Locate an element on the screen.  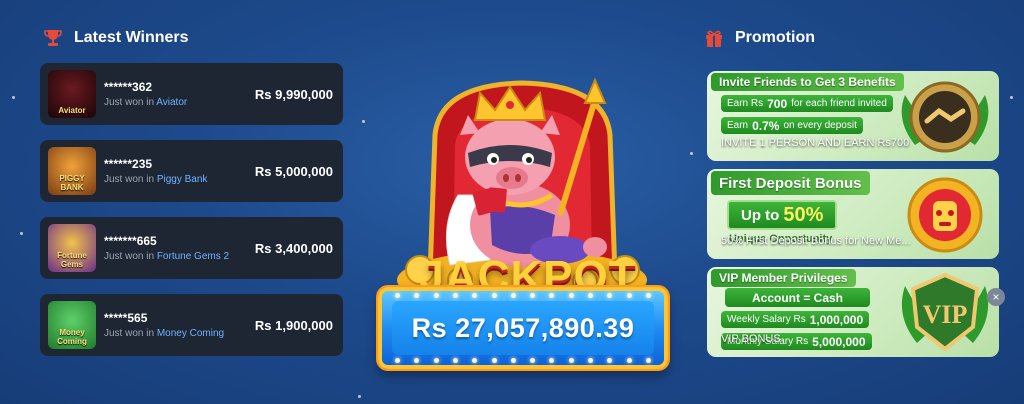
game-name: Fortune Gems 2 is located at coordinates (193, 256).